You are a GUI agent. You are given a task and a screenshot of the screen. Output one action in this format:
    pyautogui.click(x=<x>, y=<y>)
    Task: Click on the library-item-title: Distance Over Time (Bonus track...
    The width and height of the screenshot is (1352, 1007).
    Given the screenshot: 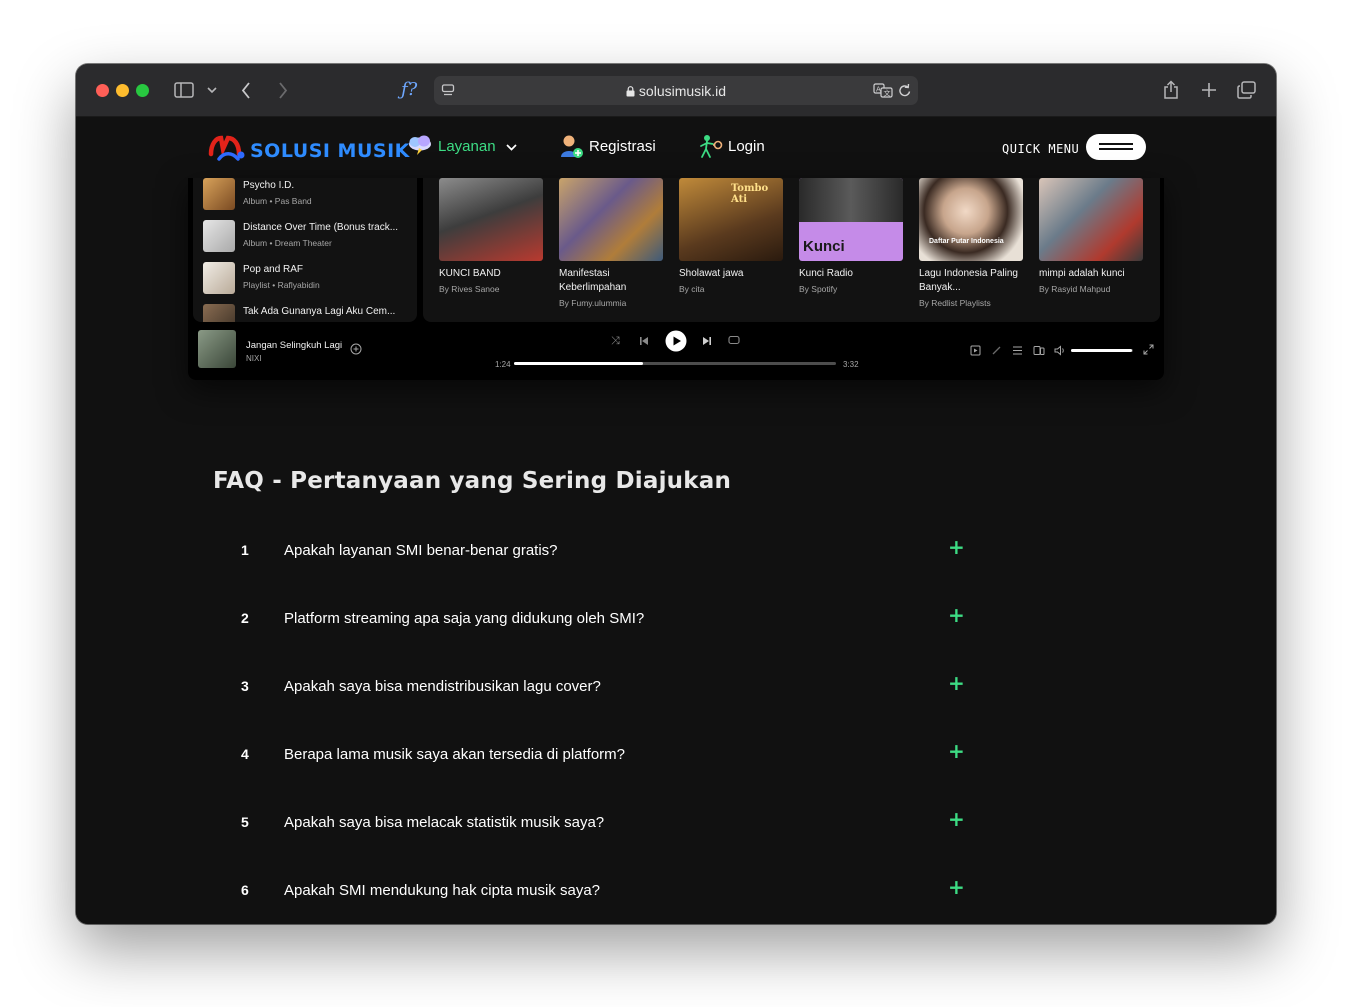 What is the action you would take?
    pyautogui.click(x=321, y=227)
    